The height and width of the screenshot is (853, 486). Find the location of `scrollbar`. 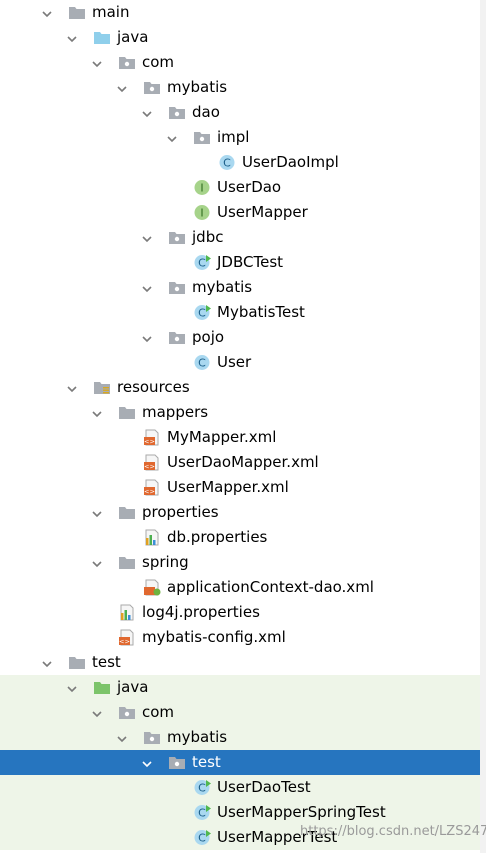

scrollbar is located at coordinates (483, 426).